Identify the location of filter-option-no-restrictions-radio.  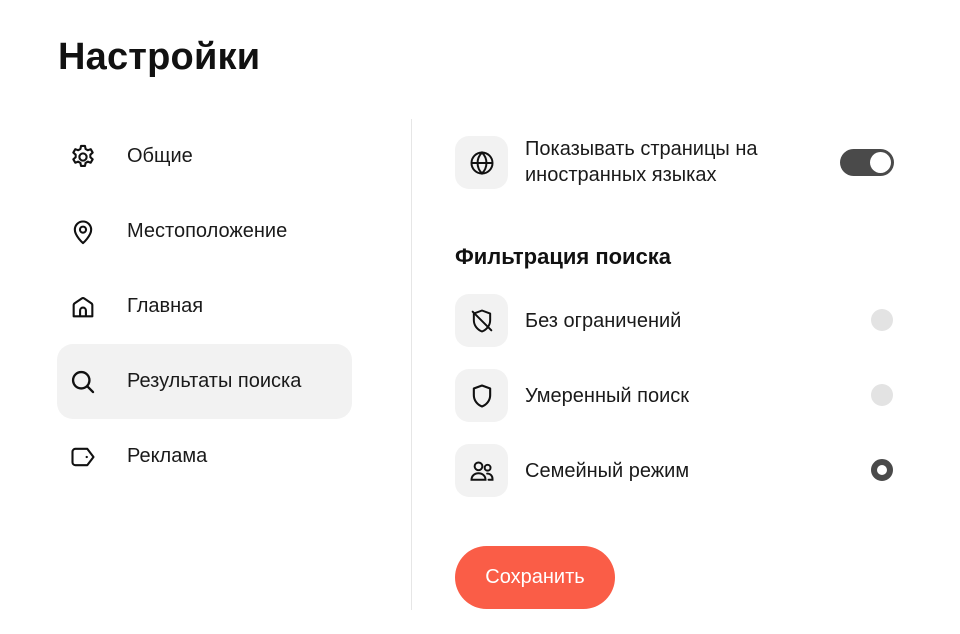
(882, 320).